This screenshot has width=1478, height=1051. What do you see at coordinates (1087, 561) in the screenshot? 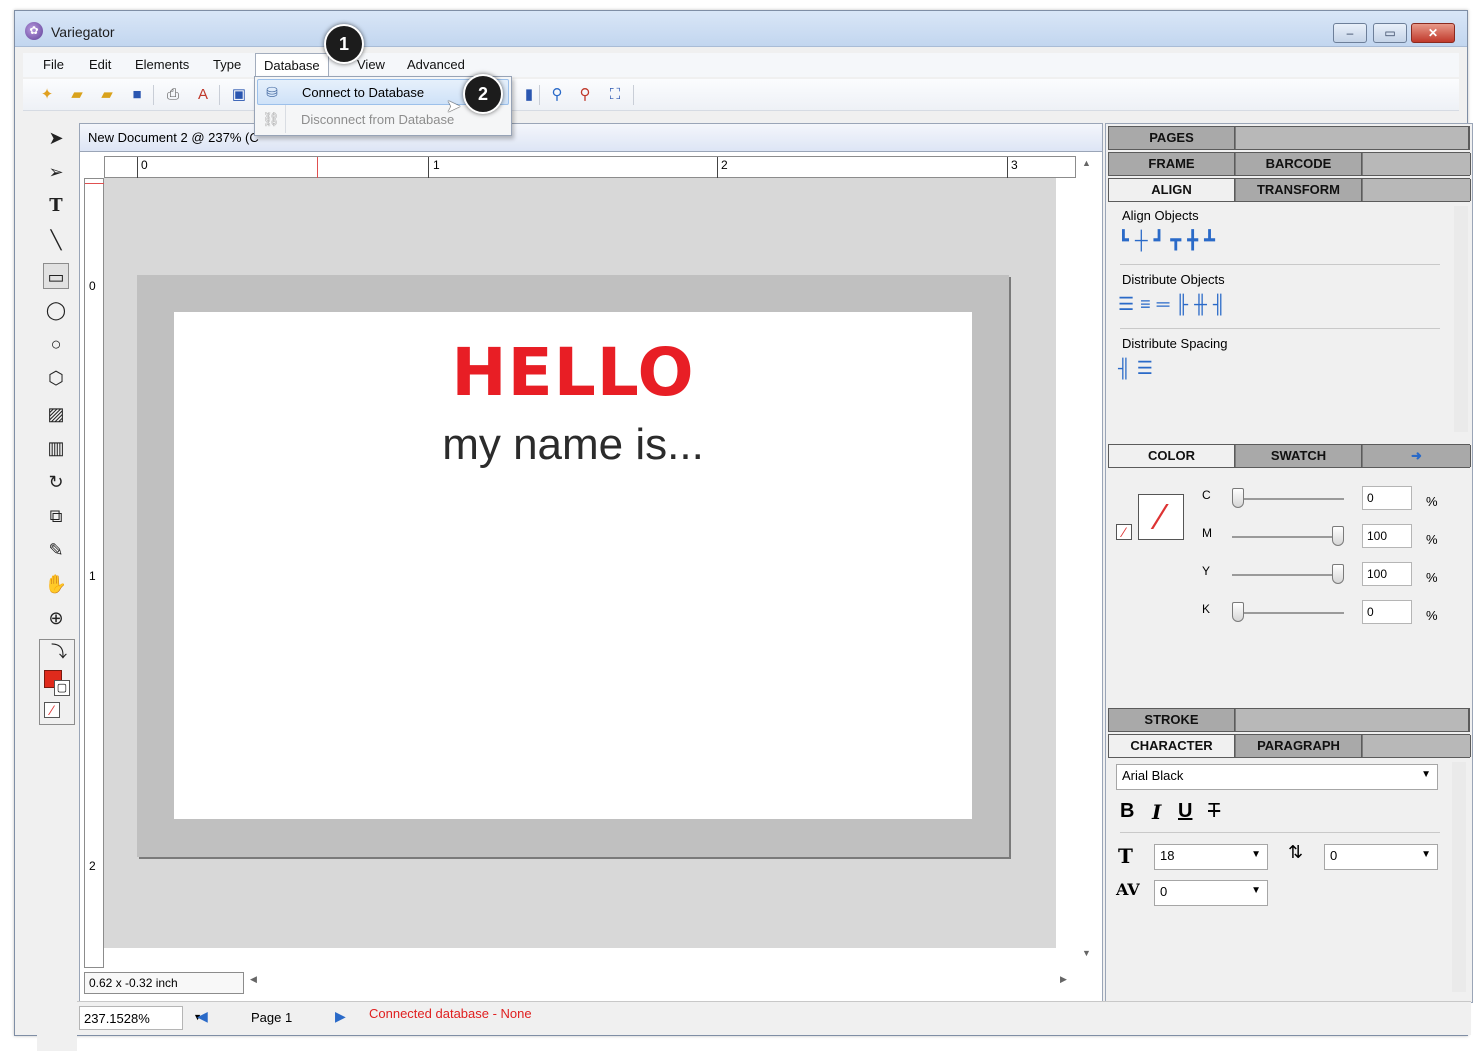
I see `vertical-scrollbar: ▲ ▼` at bounding box center [1087, 561].